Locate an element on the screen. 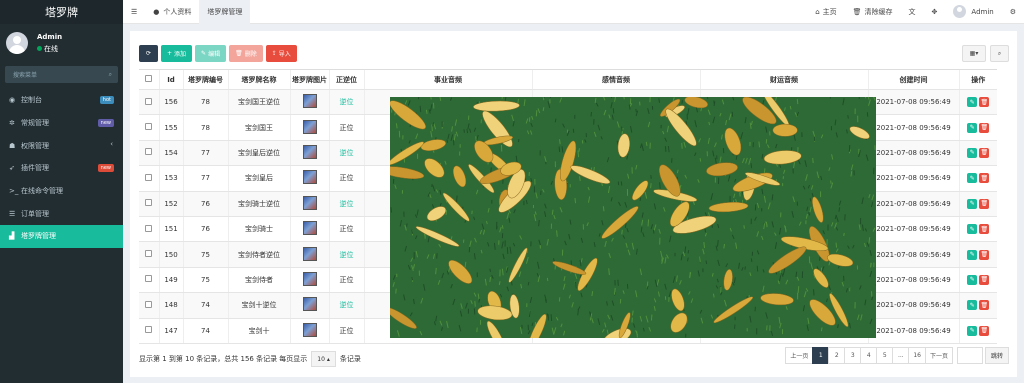  sidebar-item-2: ☗ 权限管理 ‹ is located at coordinates (61, 145).